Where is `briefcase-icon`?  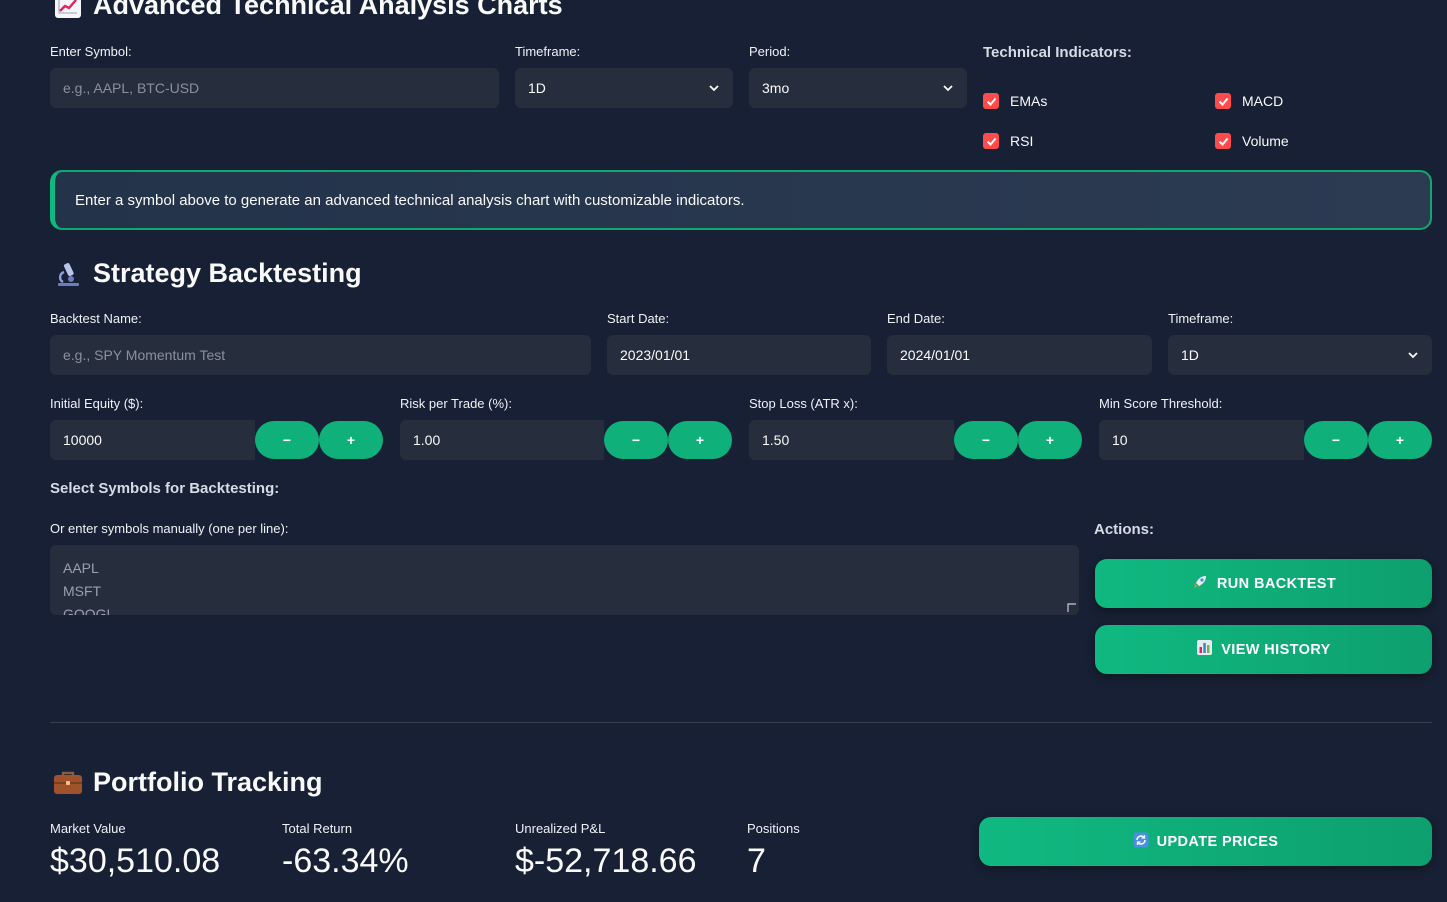 briefcase-icon is located at coordinates (68, 783).